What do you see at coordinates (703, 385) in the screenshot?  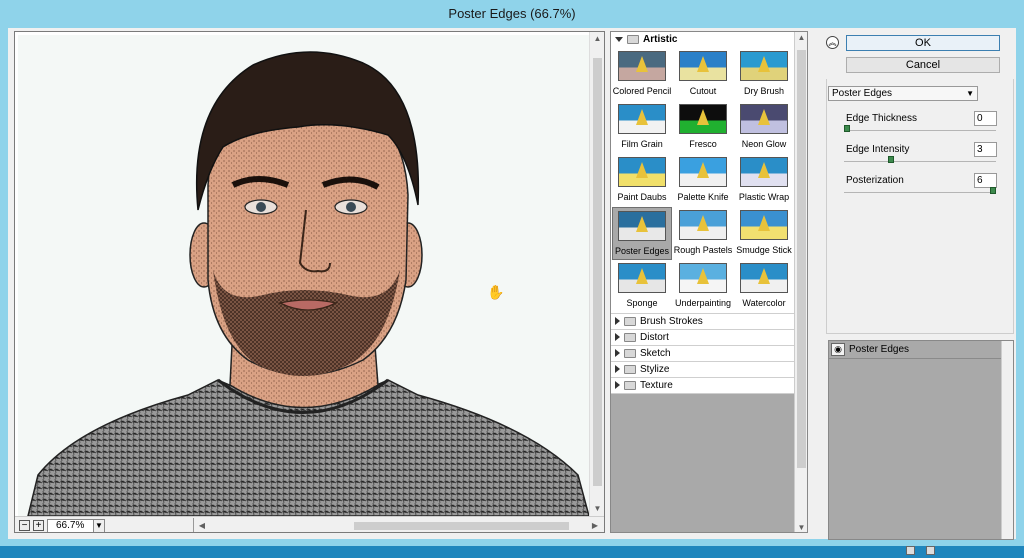 I see `category-texture: Texture` at bounding box center [703, 385].